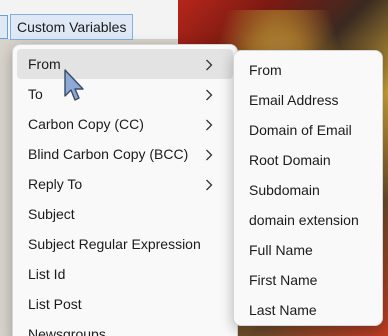 This screenshot has height=336, width=388. What do you see at coordinates (86, 124) in the screenshot?
I see `menu-item-label: Carbon Copy (CC)` at bounding box center [86, 124].